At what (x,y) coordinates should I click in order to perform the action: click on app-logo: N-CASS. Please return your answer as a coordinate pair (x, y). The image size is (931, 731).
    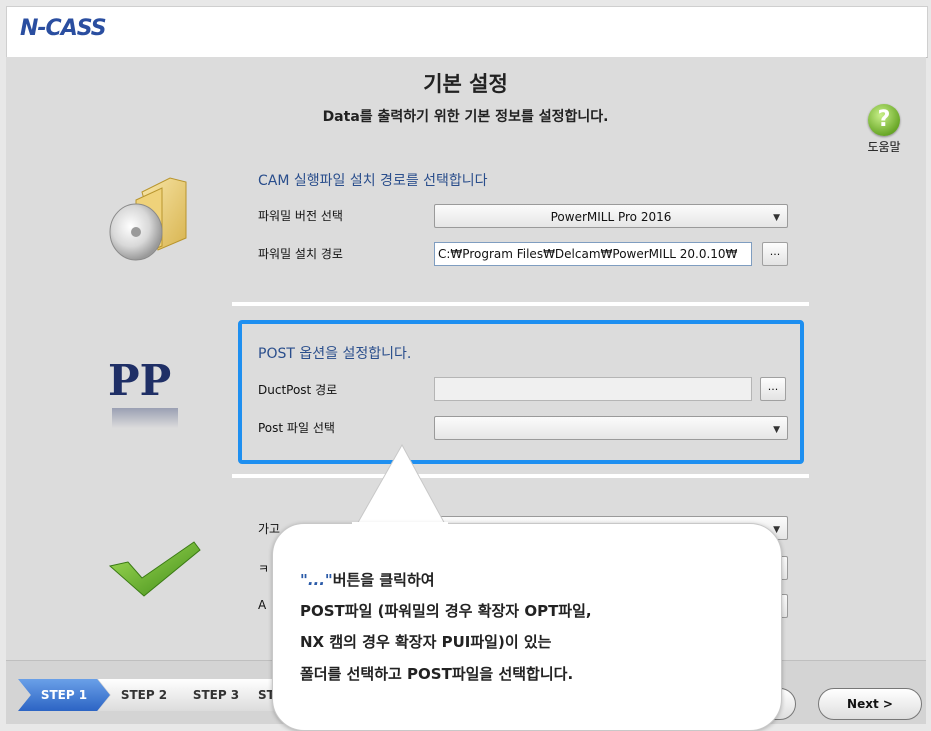
    Looking at the image, I should click on (63, 28).